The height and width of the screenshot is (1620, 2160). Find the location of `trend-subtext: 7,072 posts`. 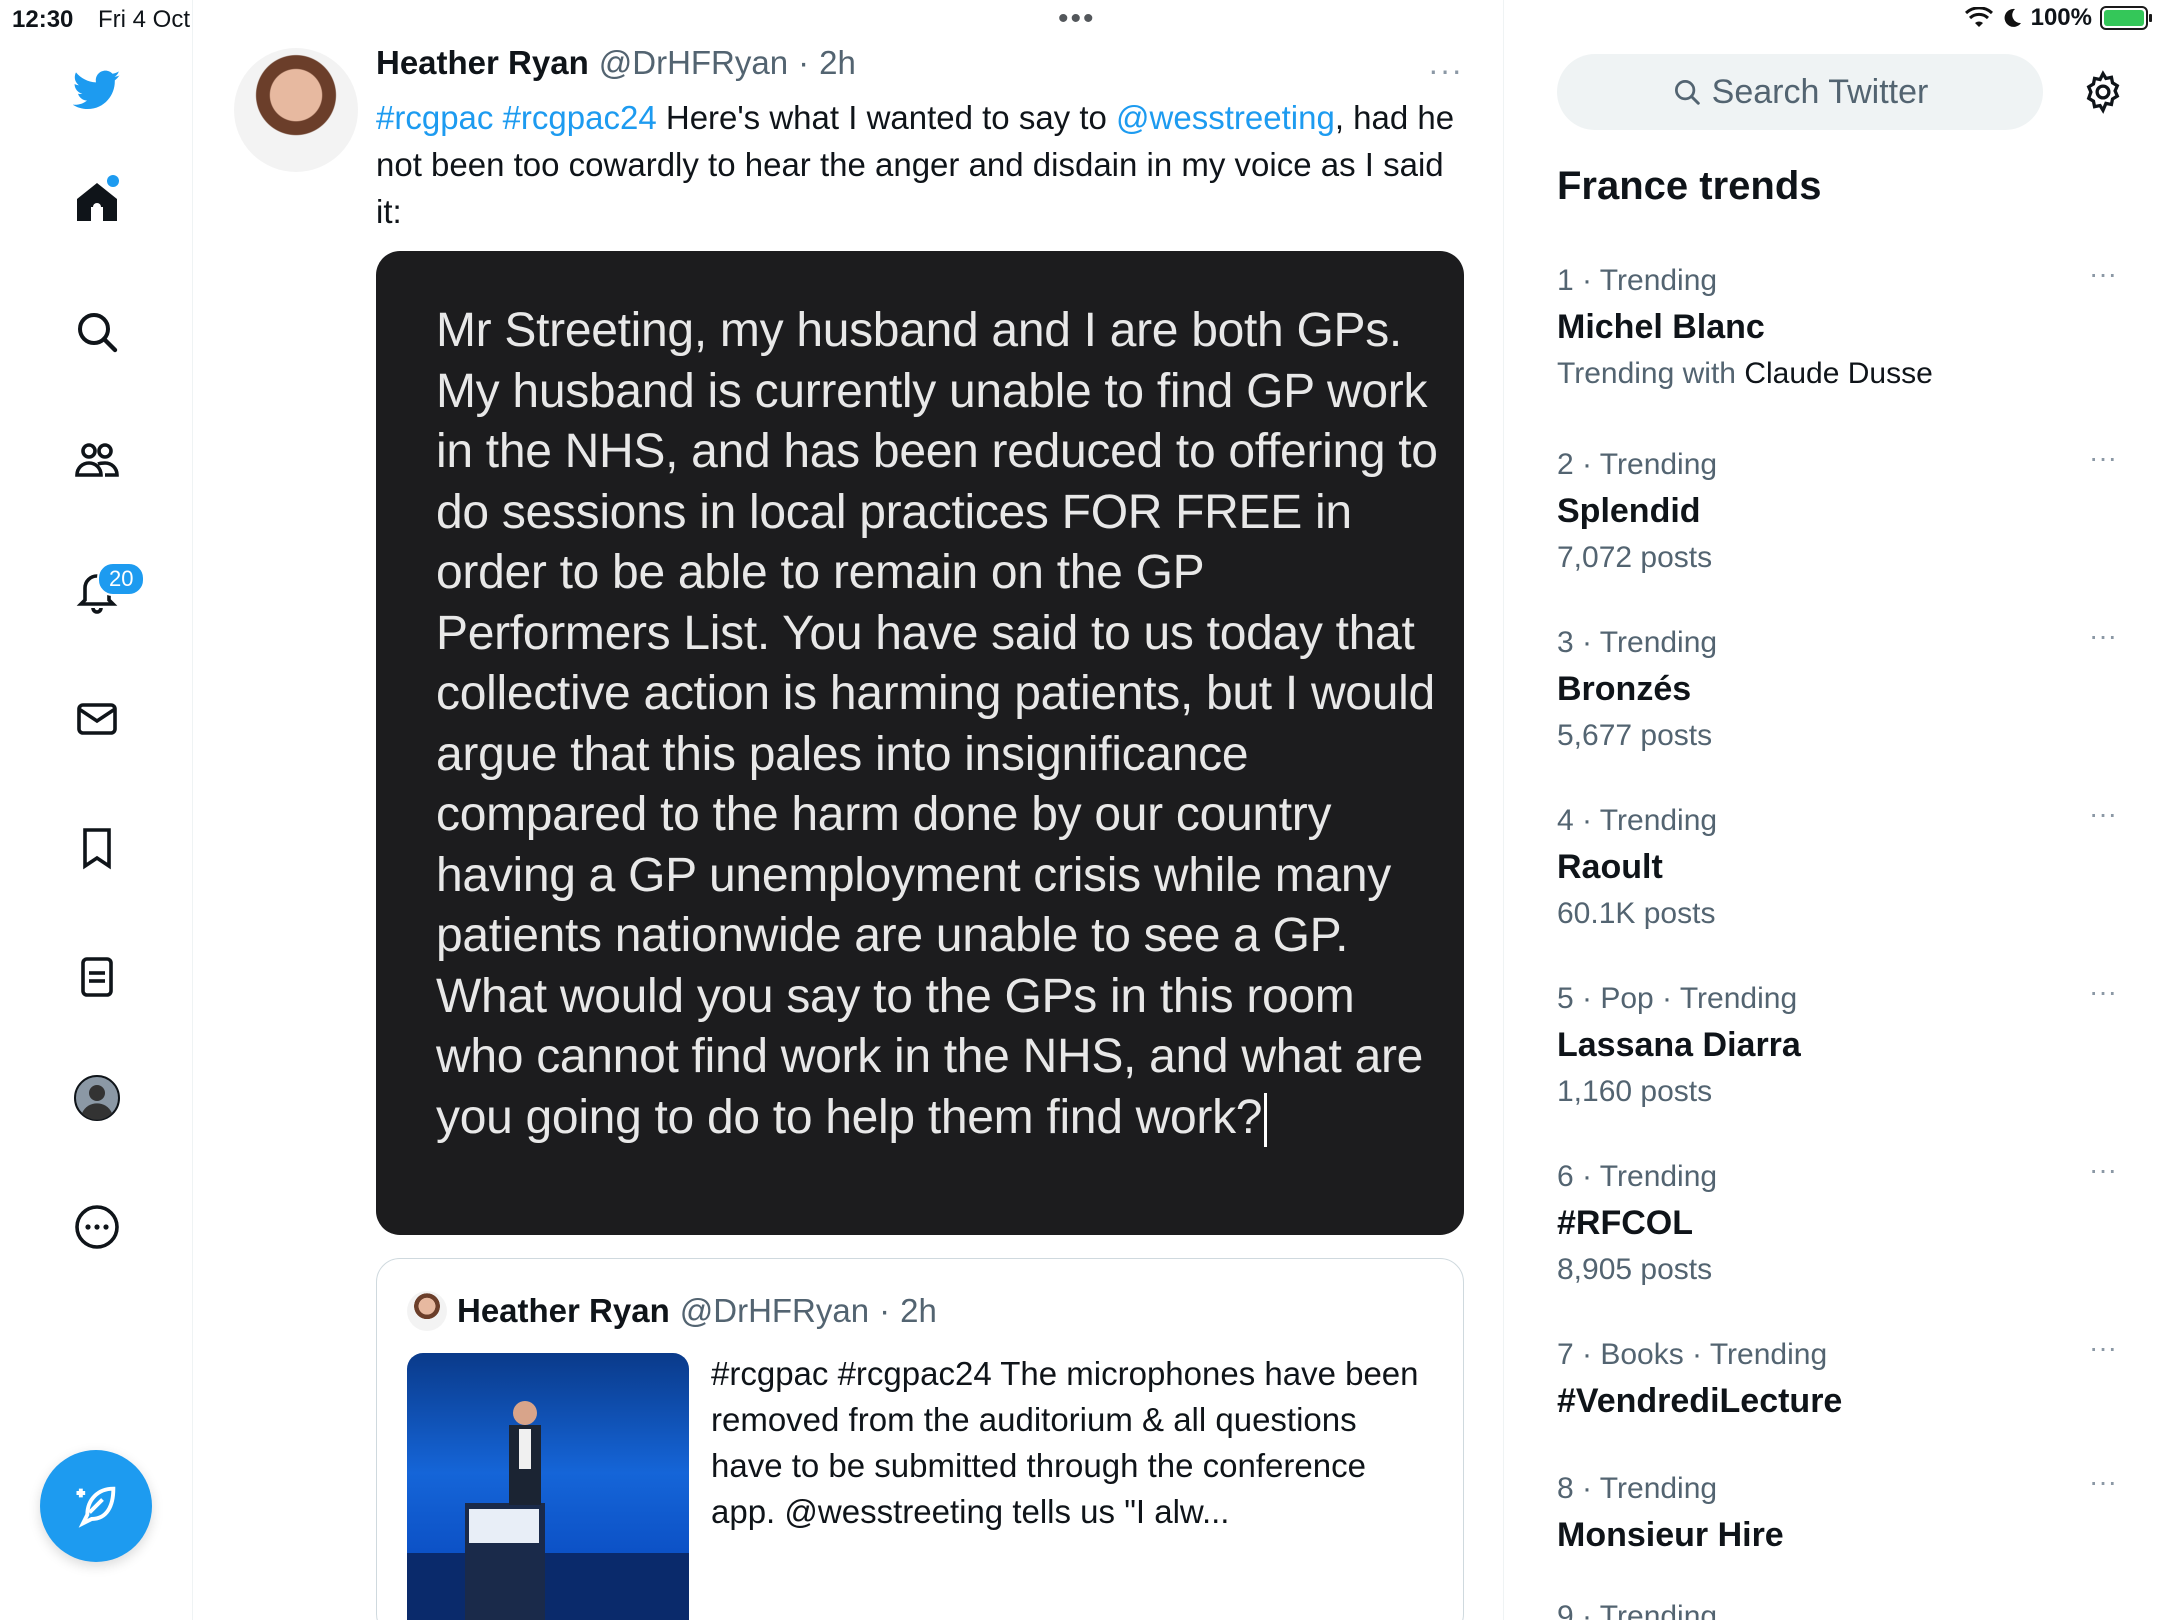

trend-subtext: 7,072 posts is located at coordinates (1837, 558).